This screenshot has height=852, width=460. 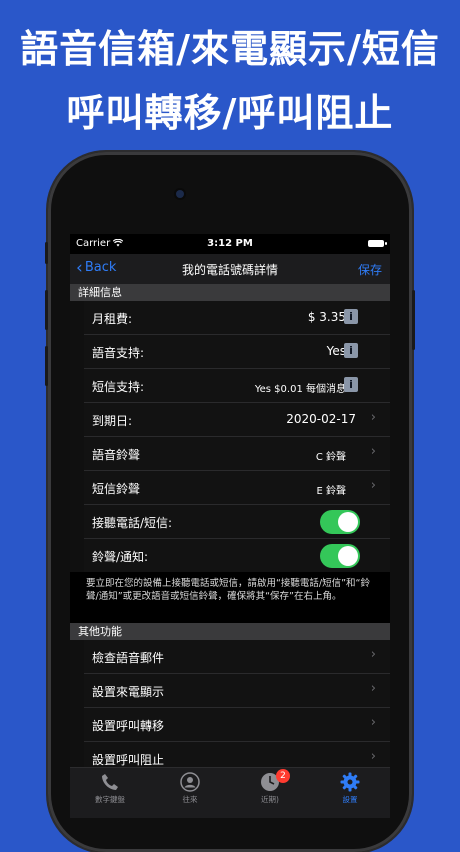 What do you see at coordinates (112, 421) in the screenshot?
I see `row-label: 到期日:` at bounding box center [112, 421].